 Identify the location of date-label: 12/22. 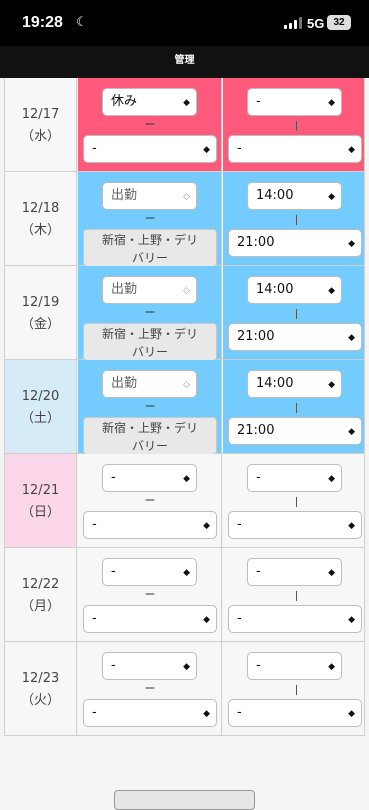
(40, 584).